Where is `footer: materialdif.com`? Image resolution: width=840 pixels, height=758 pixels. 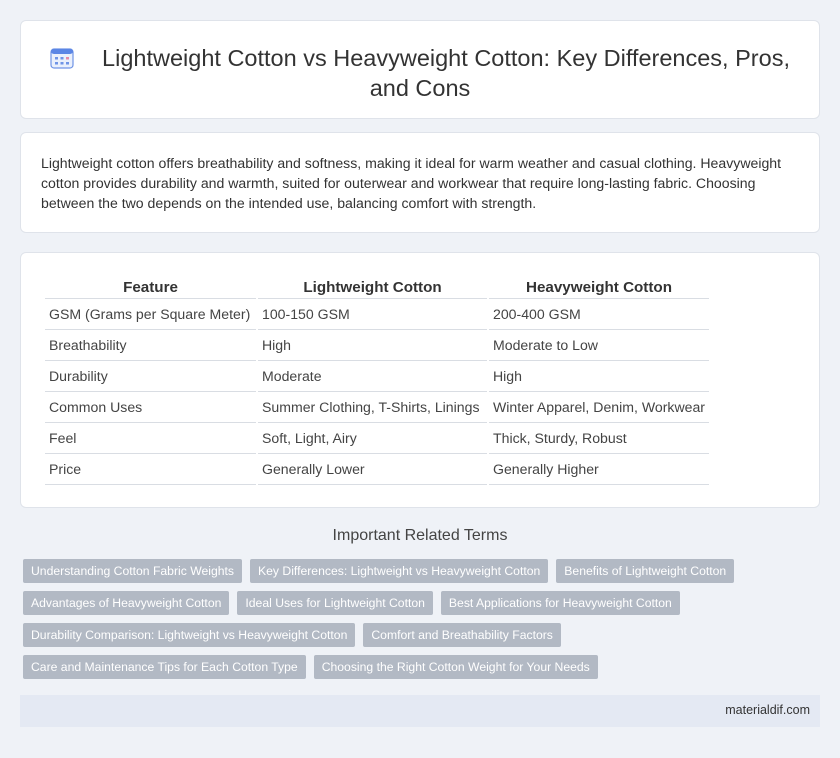 footer: materialdif.com is located at coordinates (420, 711).